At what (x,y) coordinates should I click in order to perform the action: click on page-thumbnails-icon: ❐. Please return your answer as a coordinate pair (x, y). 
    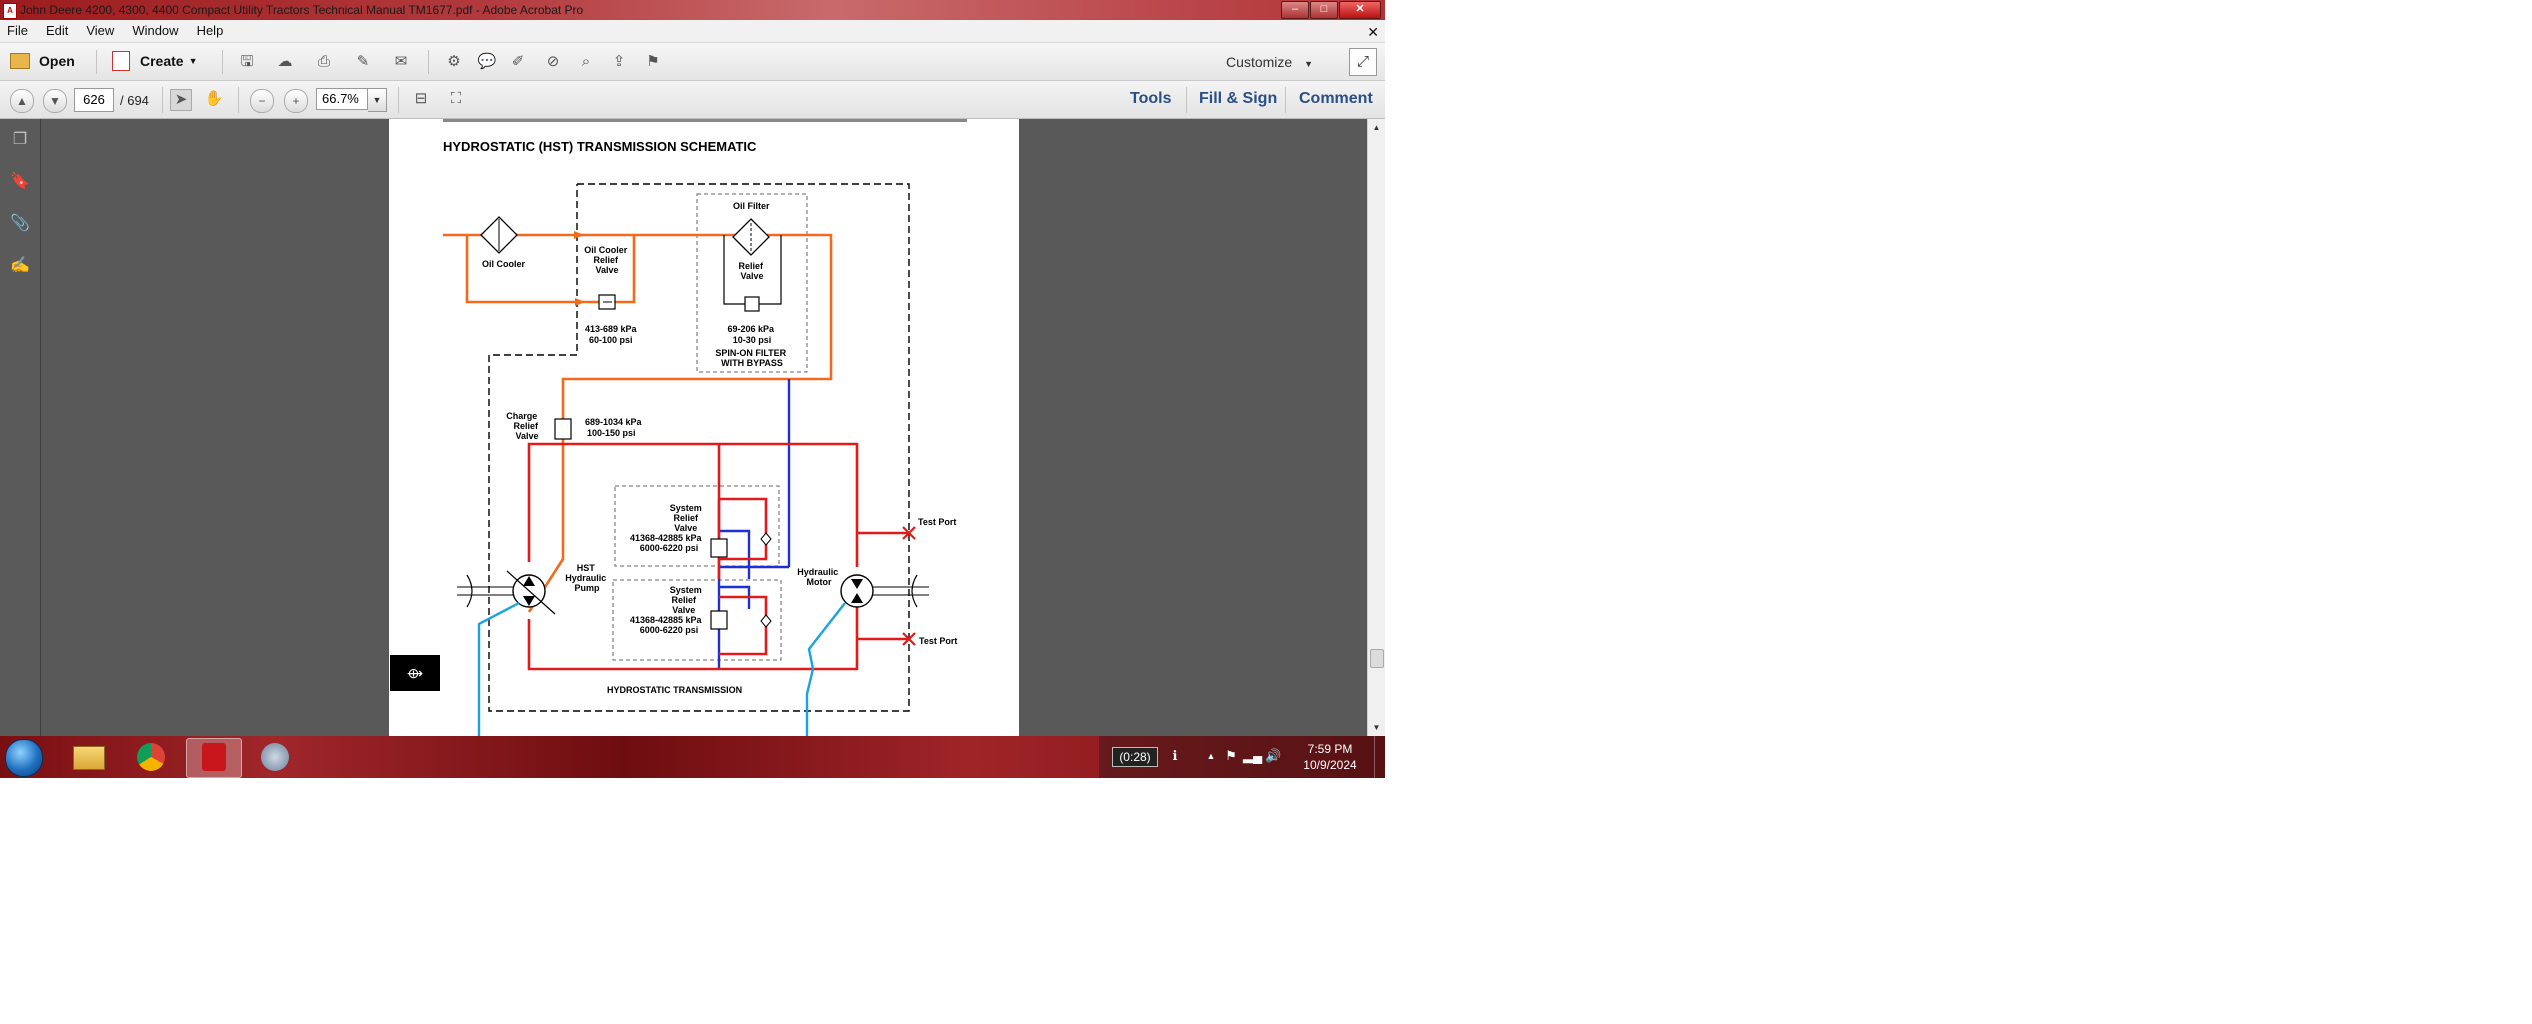
    Looking at the image, I should click on (20, 140).